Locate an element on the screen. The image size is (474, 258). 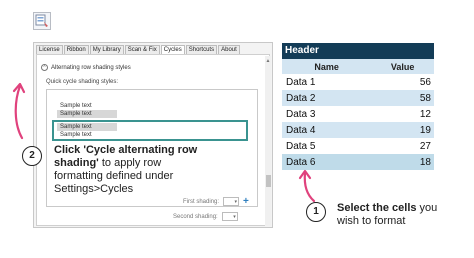
cell-value: 56 is located at coordinates (402, 82).